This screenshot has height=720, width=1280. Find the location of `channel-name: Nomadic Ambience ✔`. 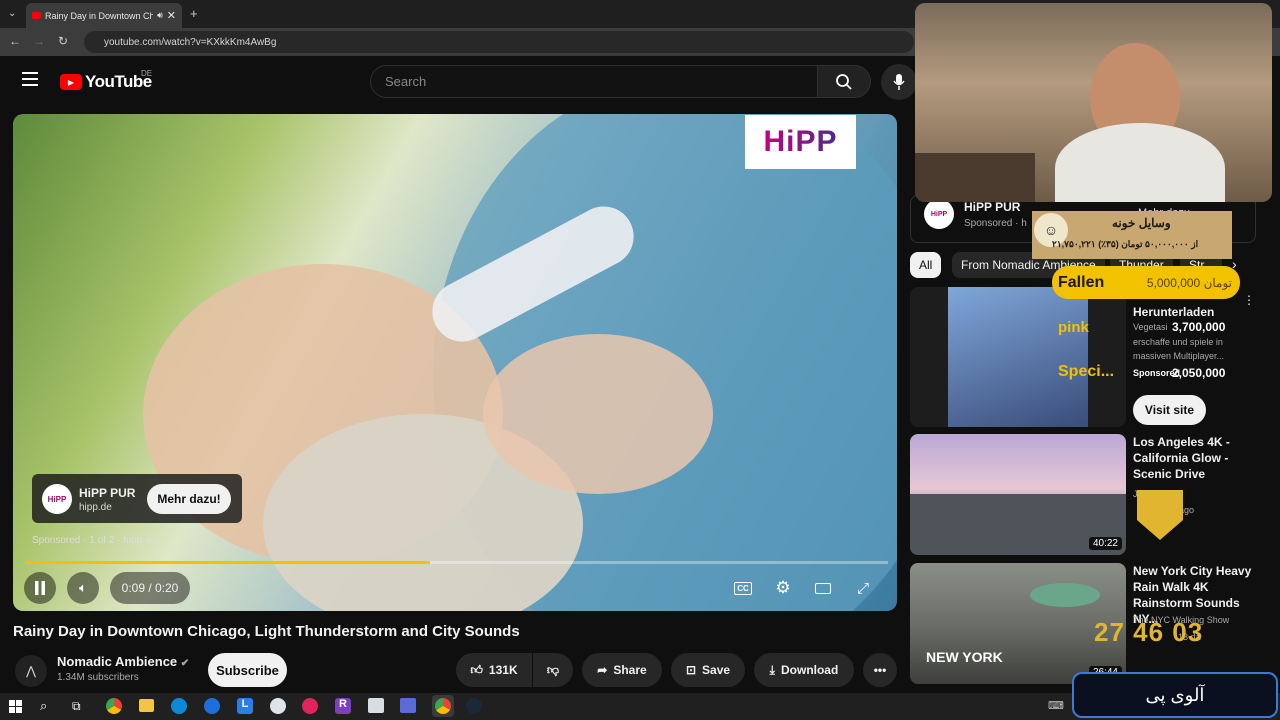

channel-name: Nomadic Ambience ✔ is located at coordinates (123, 661).